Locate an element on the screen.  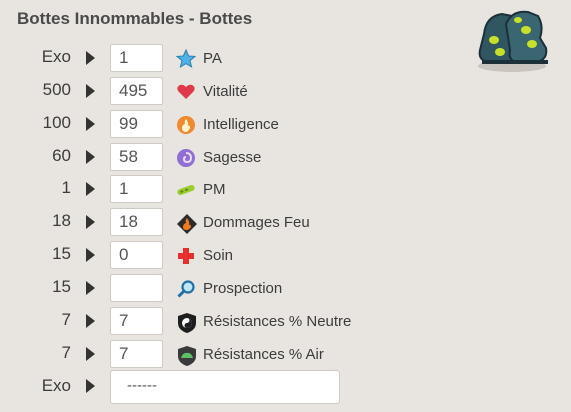
stat-label: Soin is located at coordinates (218, 255).